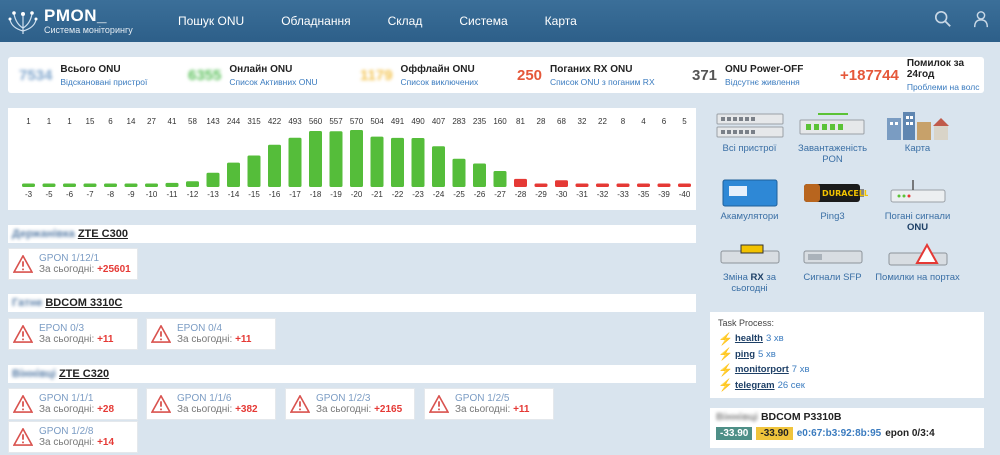 This screenshot has height=455, width=1000. Describe the element at coordinates (84, 374) in the screenshot. I see `olt-model-link: ZTE C320` at that location.